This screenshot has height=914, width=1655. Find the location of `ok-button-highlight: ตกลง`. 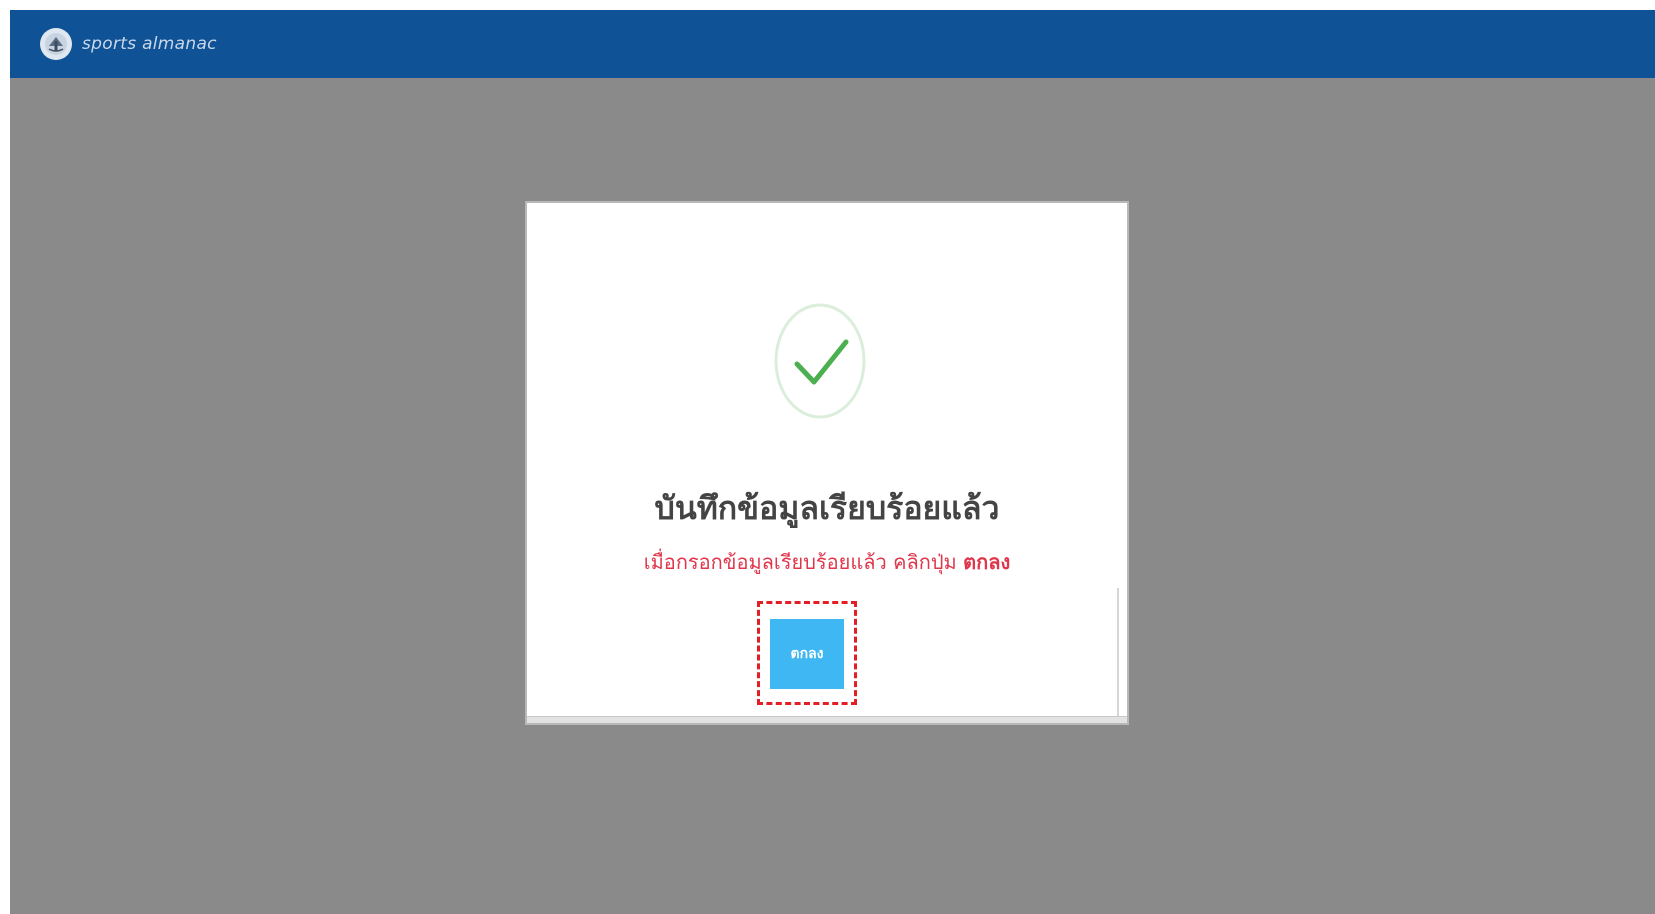

ok-button-highlight: ตกลง is located at coordinates (807, 653).